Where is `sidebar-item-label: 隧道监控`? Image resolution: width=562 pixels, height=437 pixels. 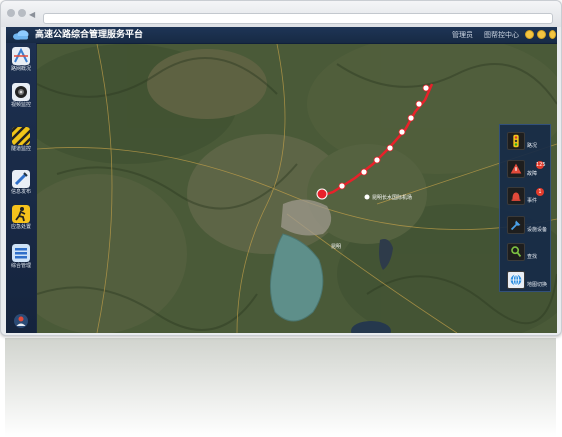 sidebar-item-label: 隧道监控 is located at coordinates (20, 149).